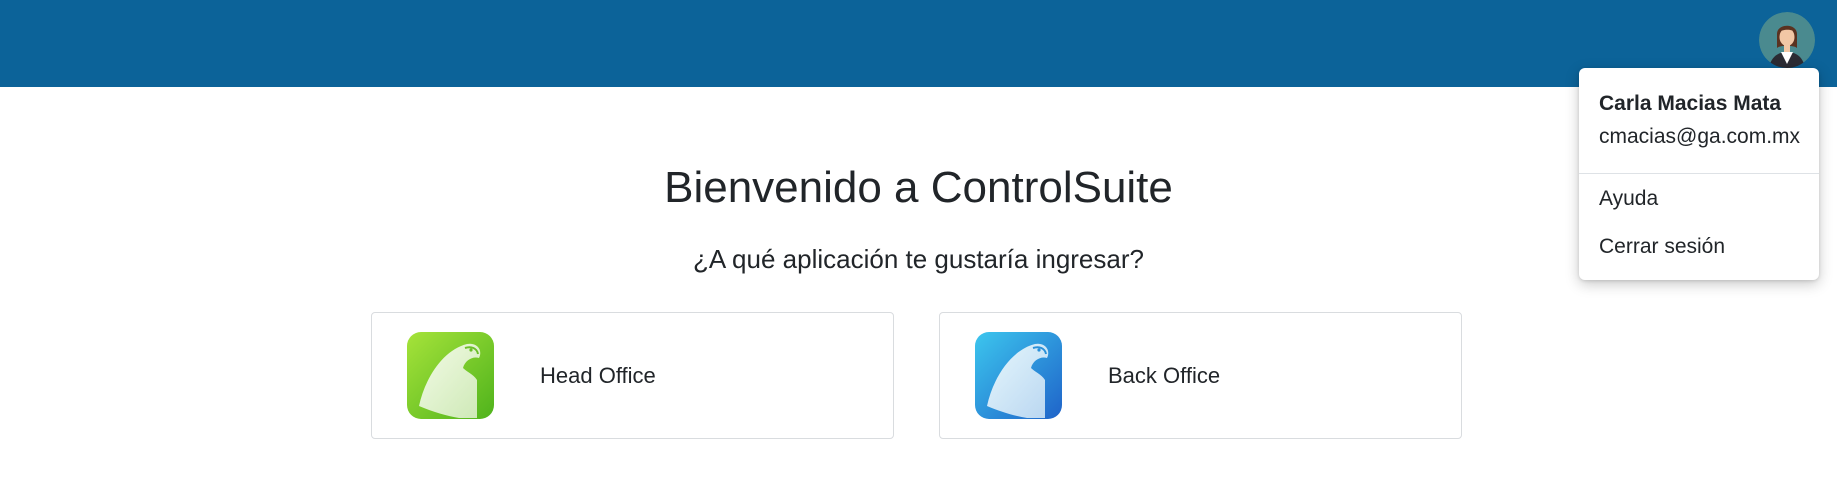 The image size is (1837, 499). I want to click on user-avatar-button, so click(1787, 40).